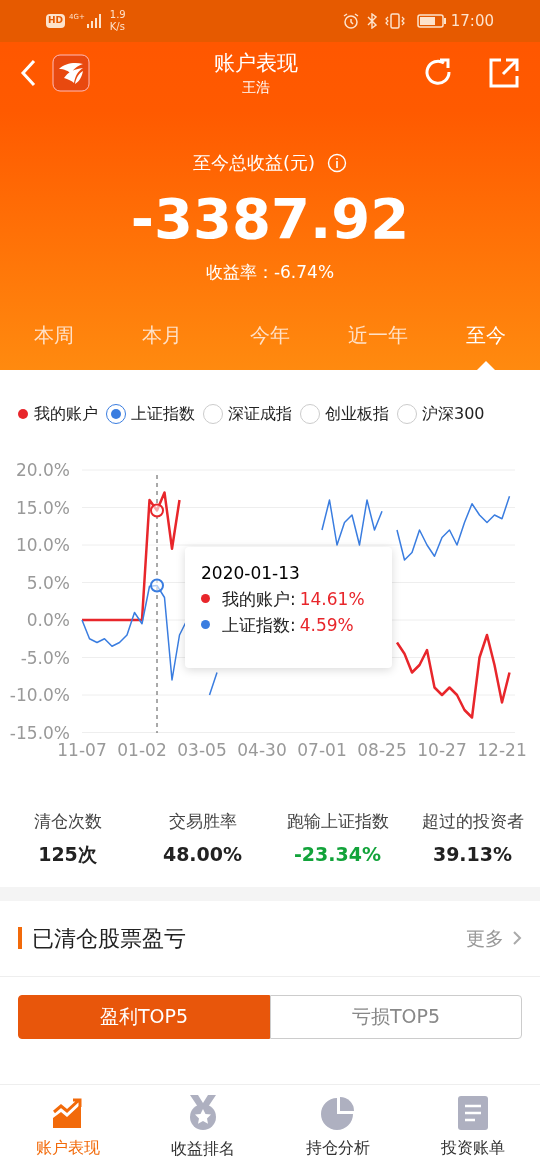 This screenshot has height=1170, width=540. I want to click on y-axis-label: -10.0%, so click(39, 694).